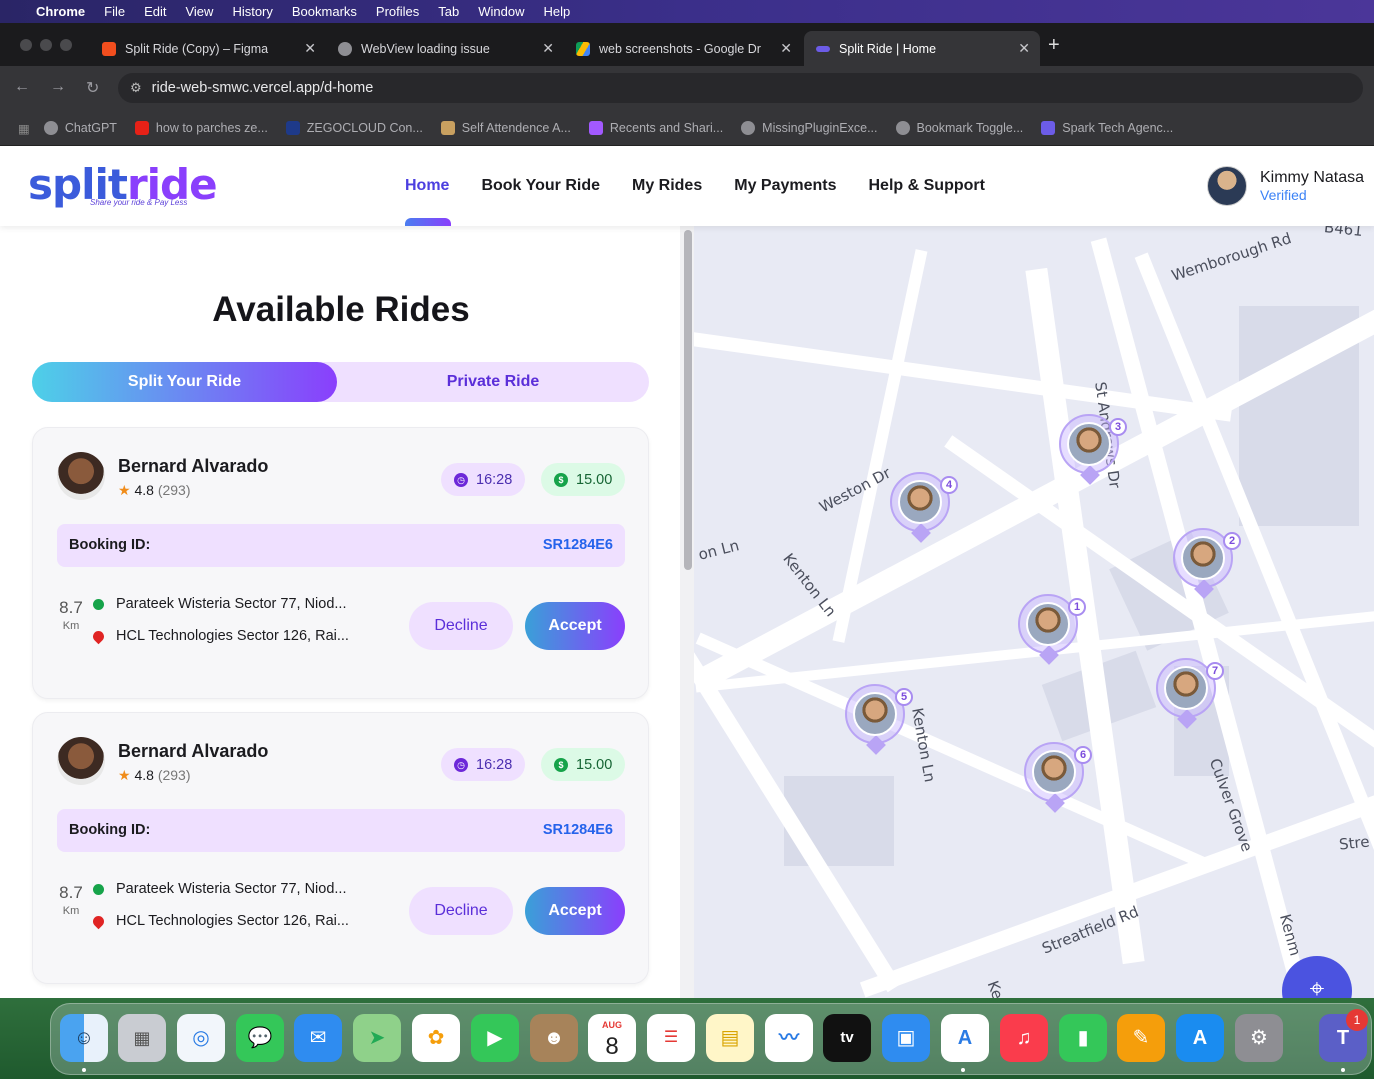  I want to click on driver-marker: 4, so click(924, 508).